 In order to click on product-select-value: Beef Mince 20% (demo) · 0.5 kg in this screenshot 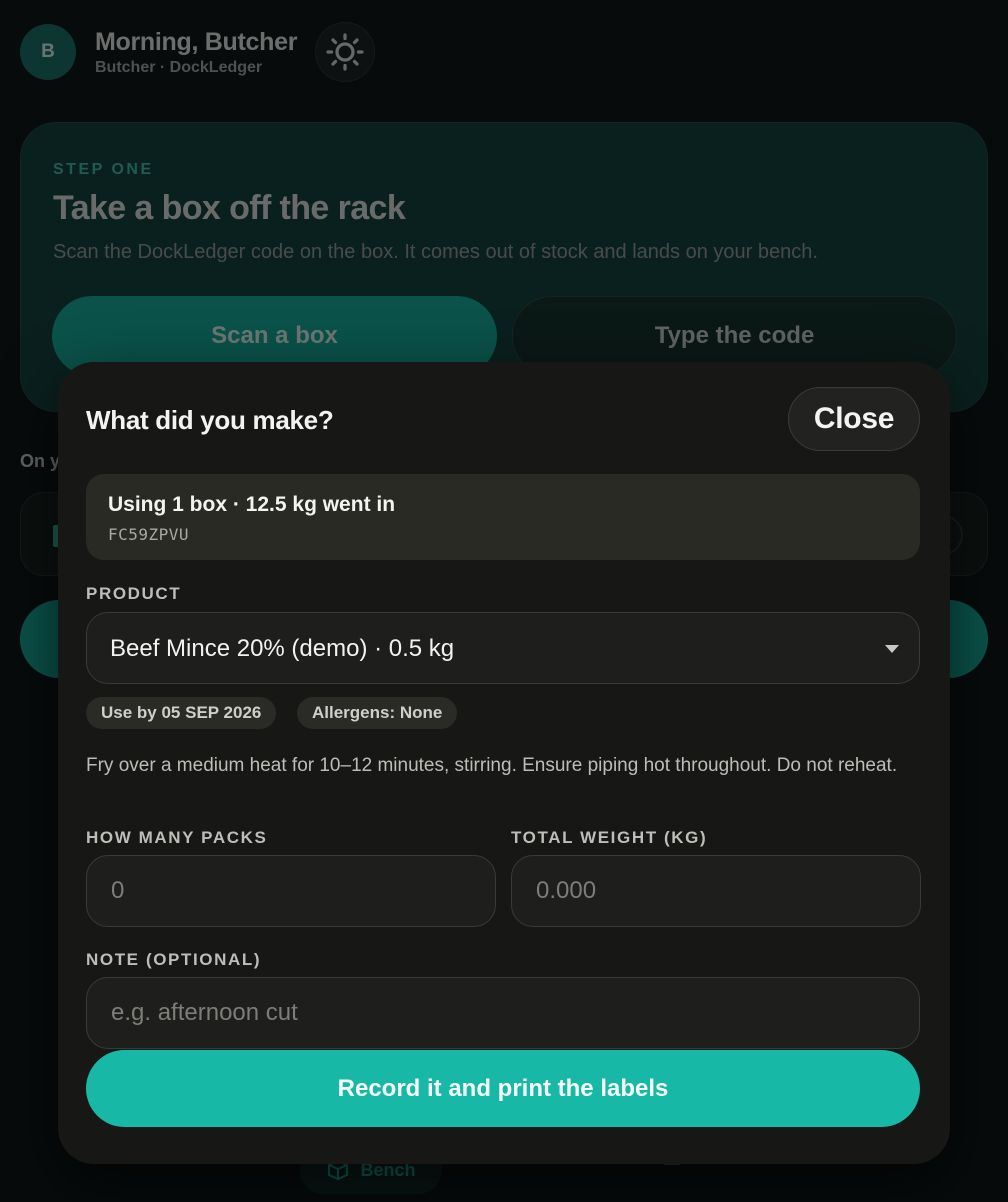, I will do `click(282, 648)`.